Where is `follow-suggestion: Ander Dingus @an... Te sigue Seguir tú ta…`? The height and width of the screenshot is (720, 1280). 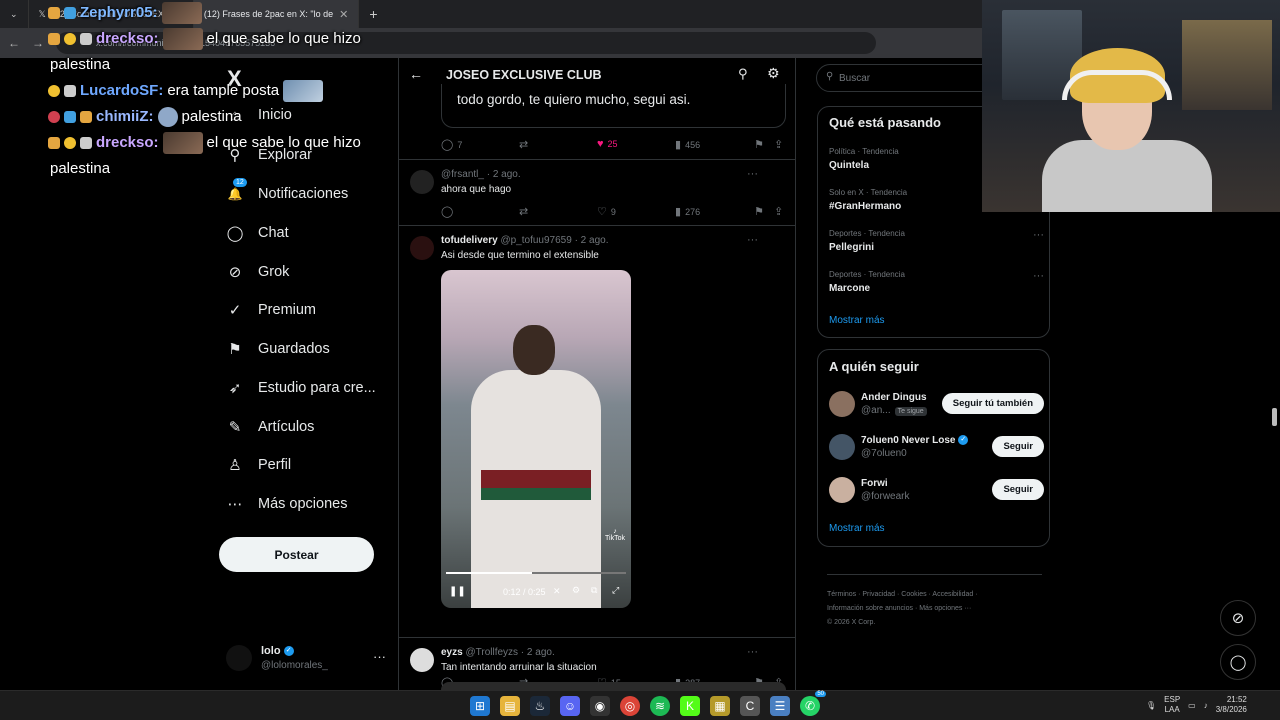 follow-suggestion: Ander Dingus @an... Te sigue Seguir tú ta… is located at coordinates (936, 406).